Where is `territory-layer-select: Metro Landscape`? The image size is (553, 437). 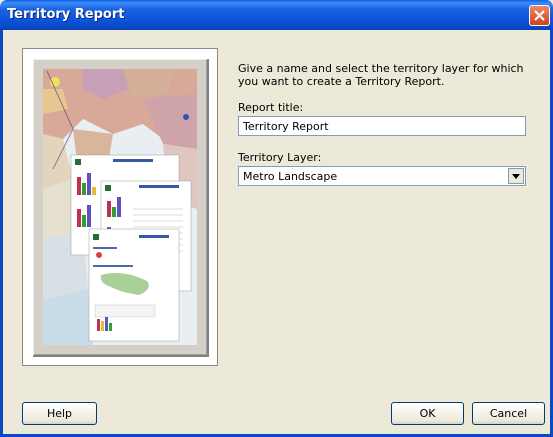
territory-layer-select: Metro Landscape is located at coordinates (382, 176).